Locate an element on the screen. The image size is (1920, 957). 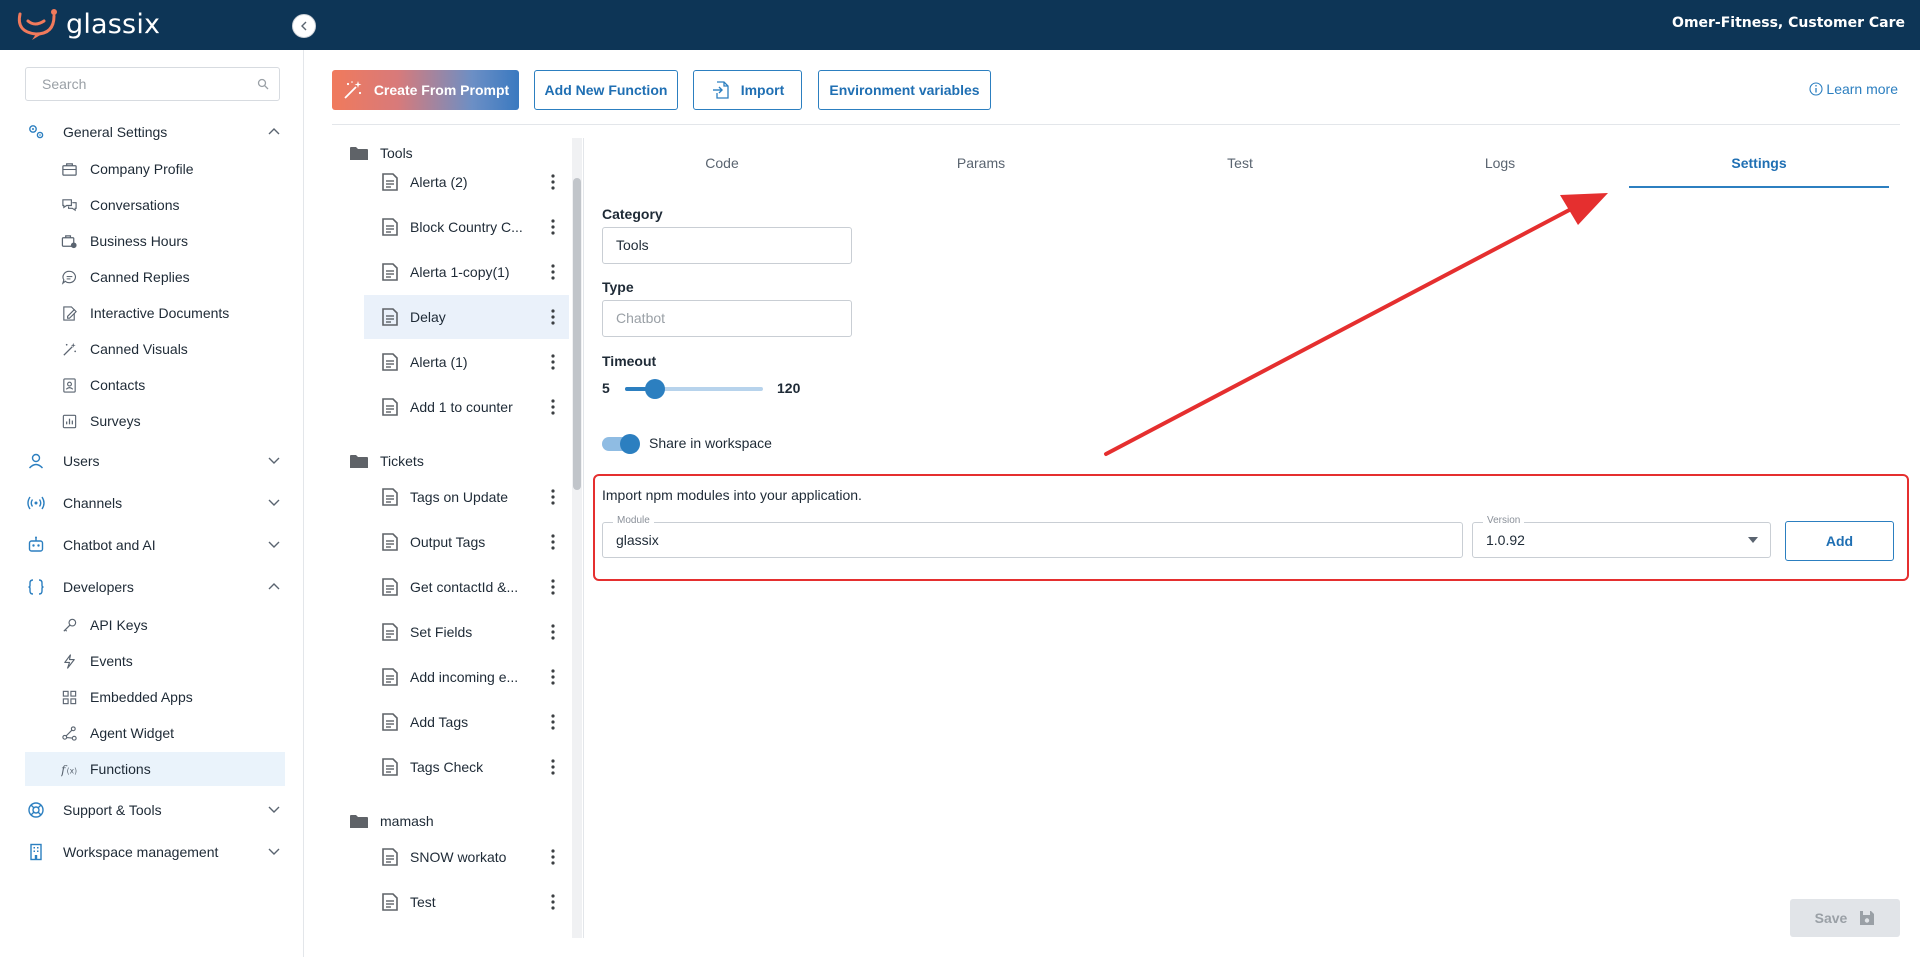
create-from-prompt-button: Create From Prompt is located at coordinates (425, 90).